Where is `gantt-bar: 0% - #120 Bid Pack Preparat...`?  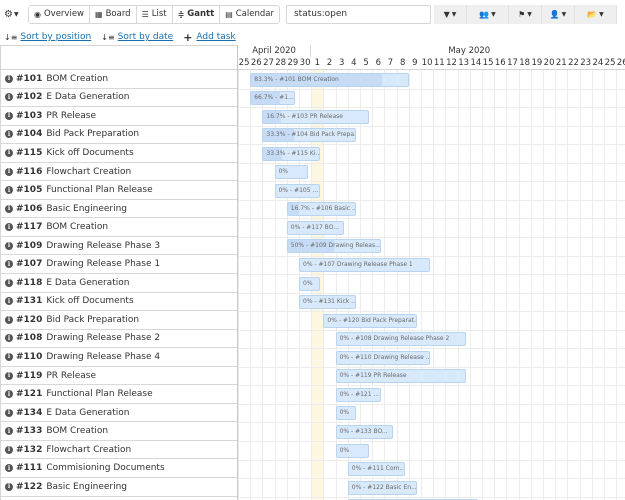 gantt-bar: 0% - #120 Bid Pack Preparat... is located at coordinates (370, 320).